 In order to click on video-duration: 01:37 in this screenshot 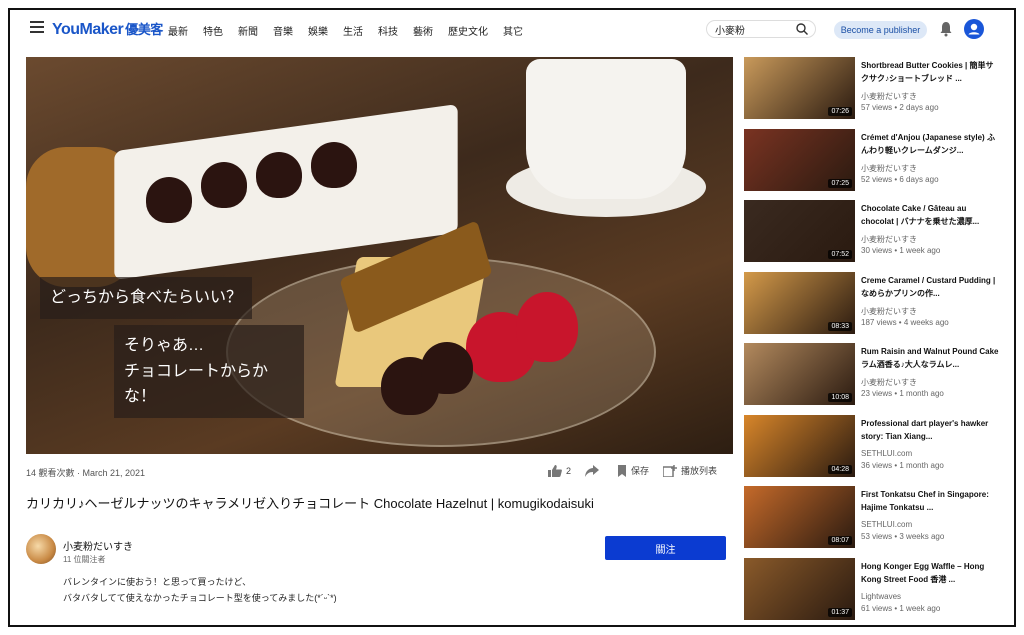, I will do `click(840, 612)`.